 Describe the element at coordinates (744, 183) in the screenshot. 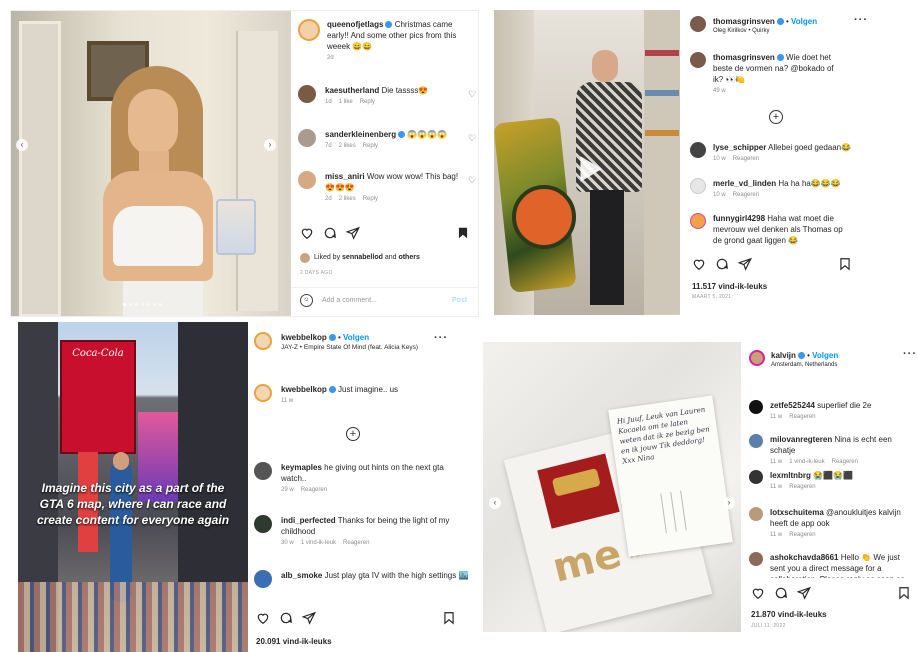

I see `username: merle_vd_linden` at that location.